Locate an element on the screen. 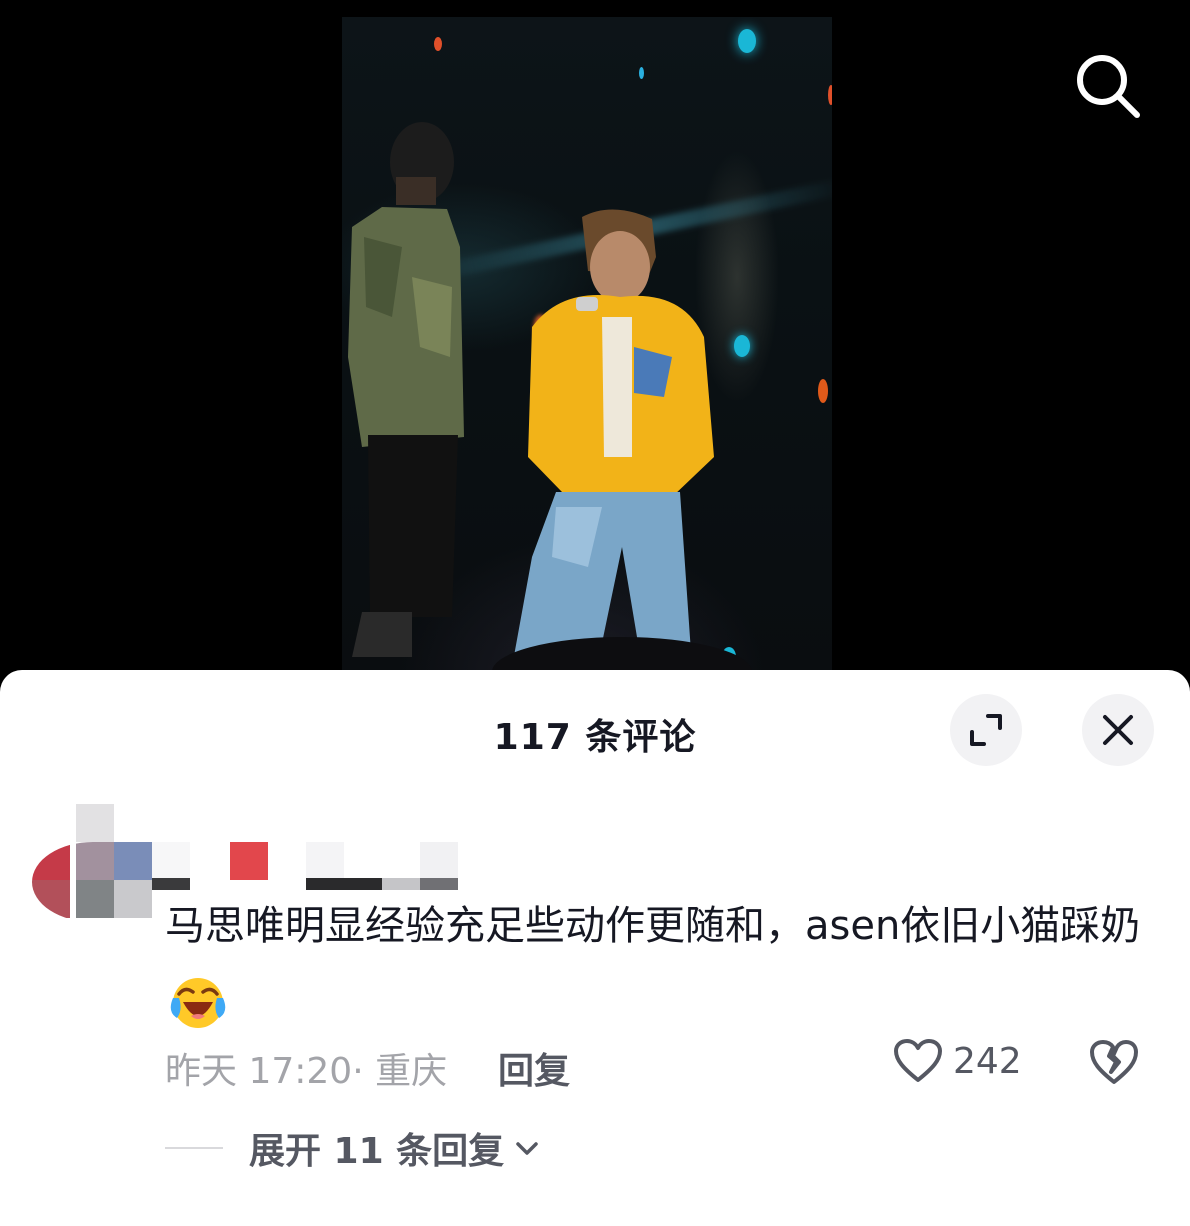 This screenshot has height=1226, width=1190. username is located at coordinates (269, 847).